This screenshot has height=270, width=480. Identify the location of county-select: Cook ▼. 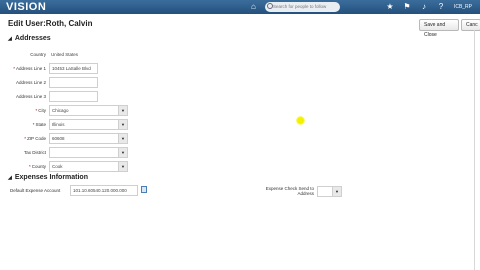
(88, 166).